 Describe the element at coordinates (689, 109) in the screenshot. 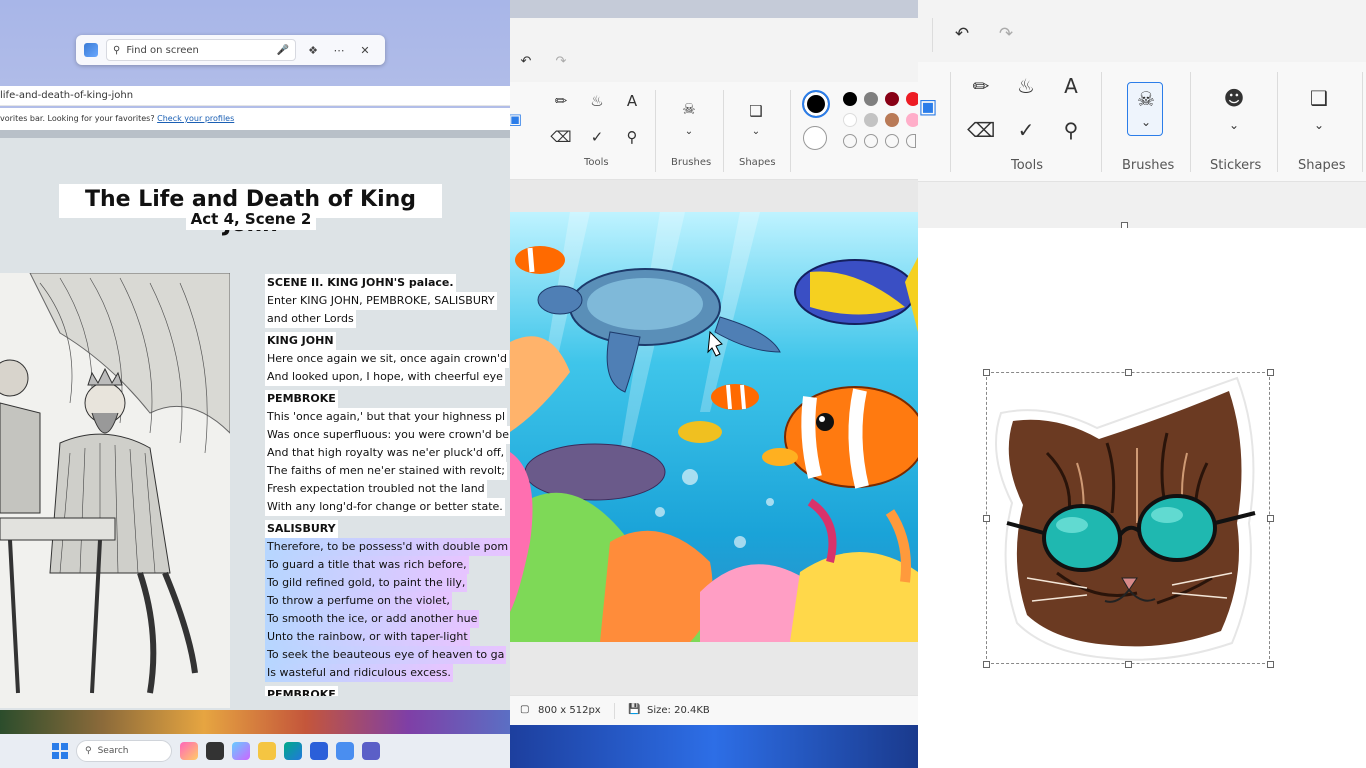

I see `brushes-icon: ☠` at that location.